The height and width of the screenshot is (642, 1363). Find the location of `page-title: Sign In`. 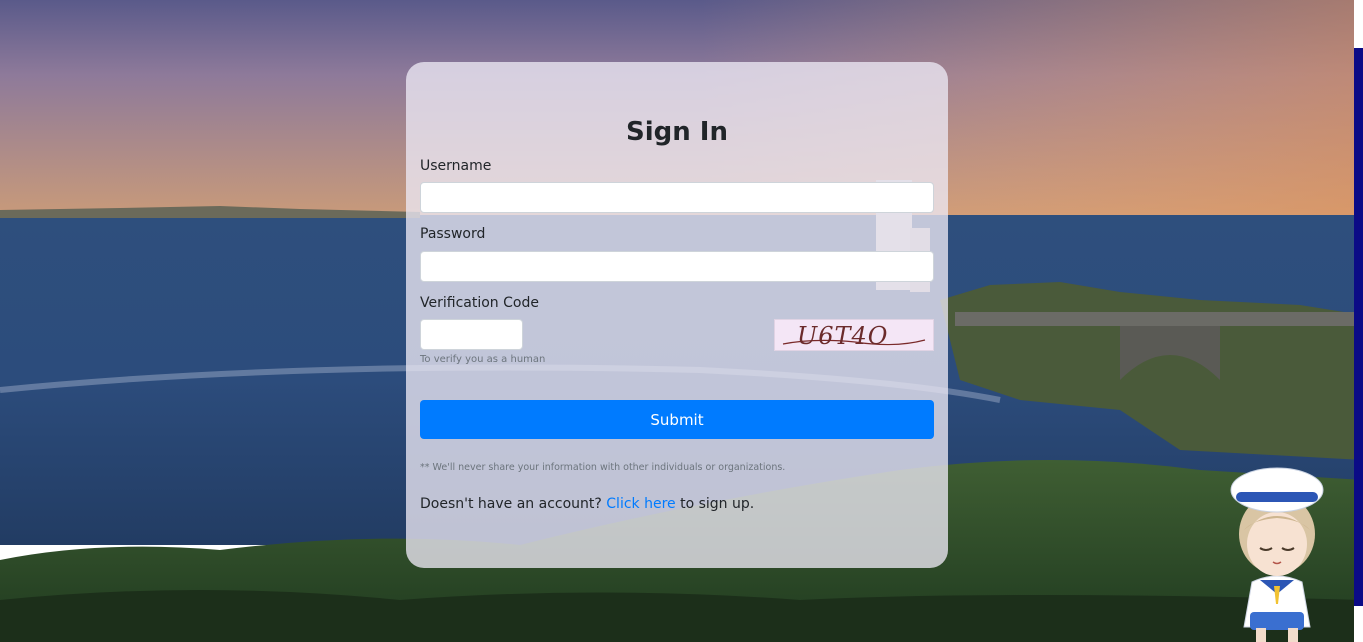

page-title: Sign In is located at coordinates (677, 132).